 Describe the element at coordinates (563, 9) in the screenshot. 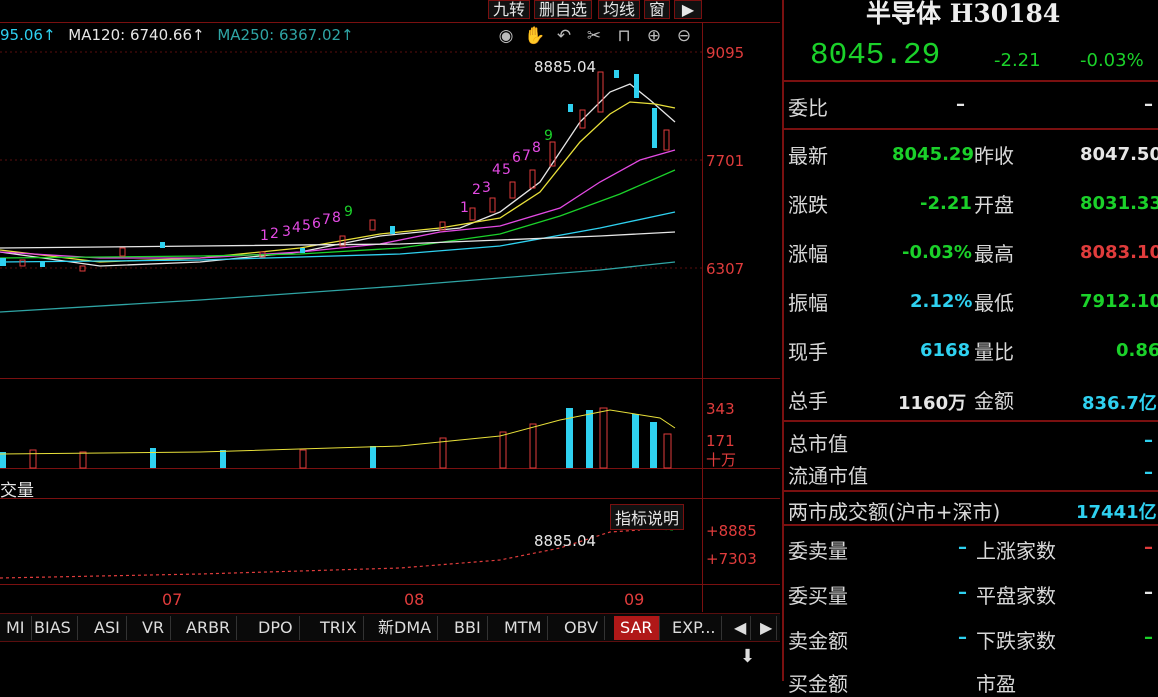

I see `delete-favorite-button: 删自选` at that location.